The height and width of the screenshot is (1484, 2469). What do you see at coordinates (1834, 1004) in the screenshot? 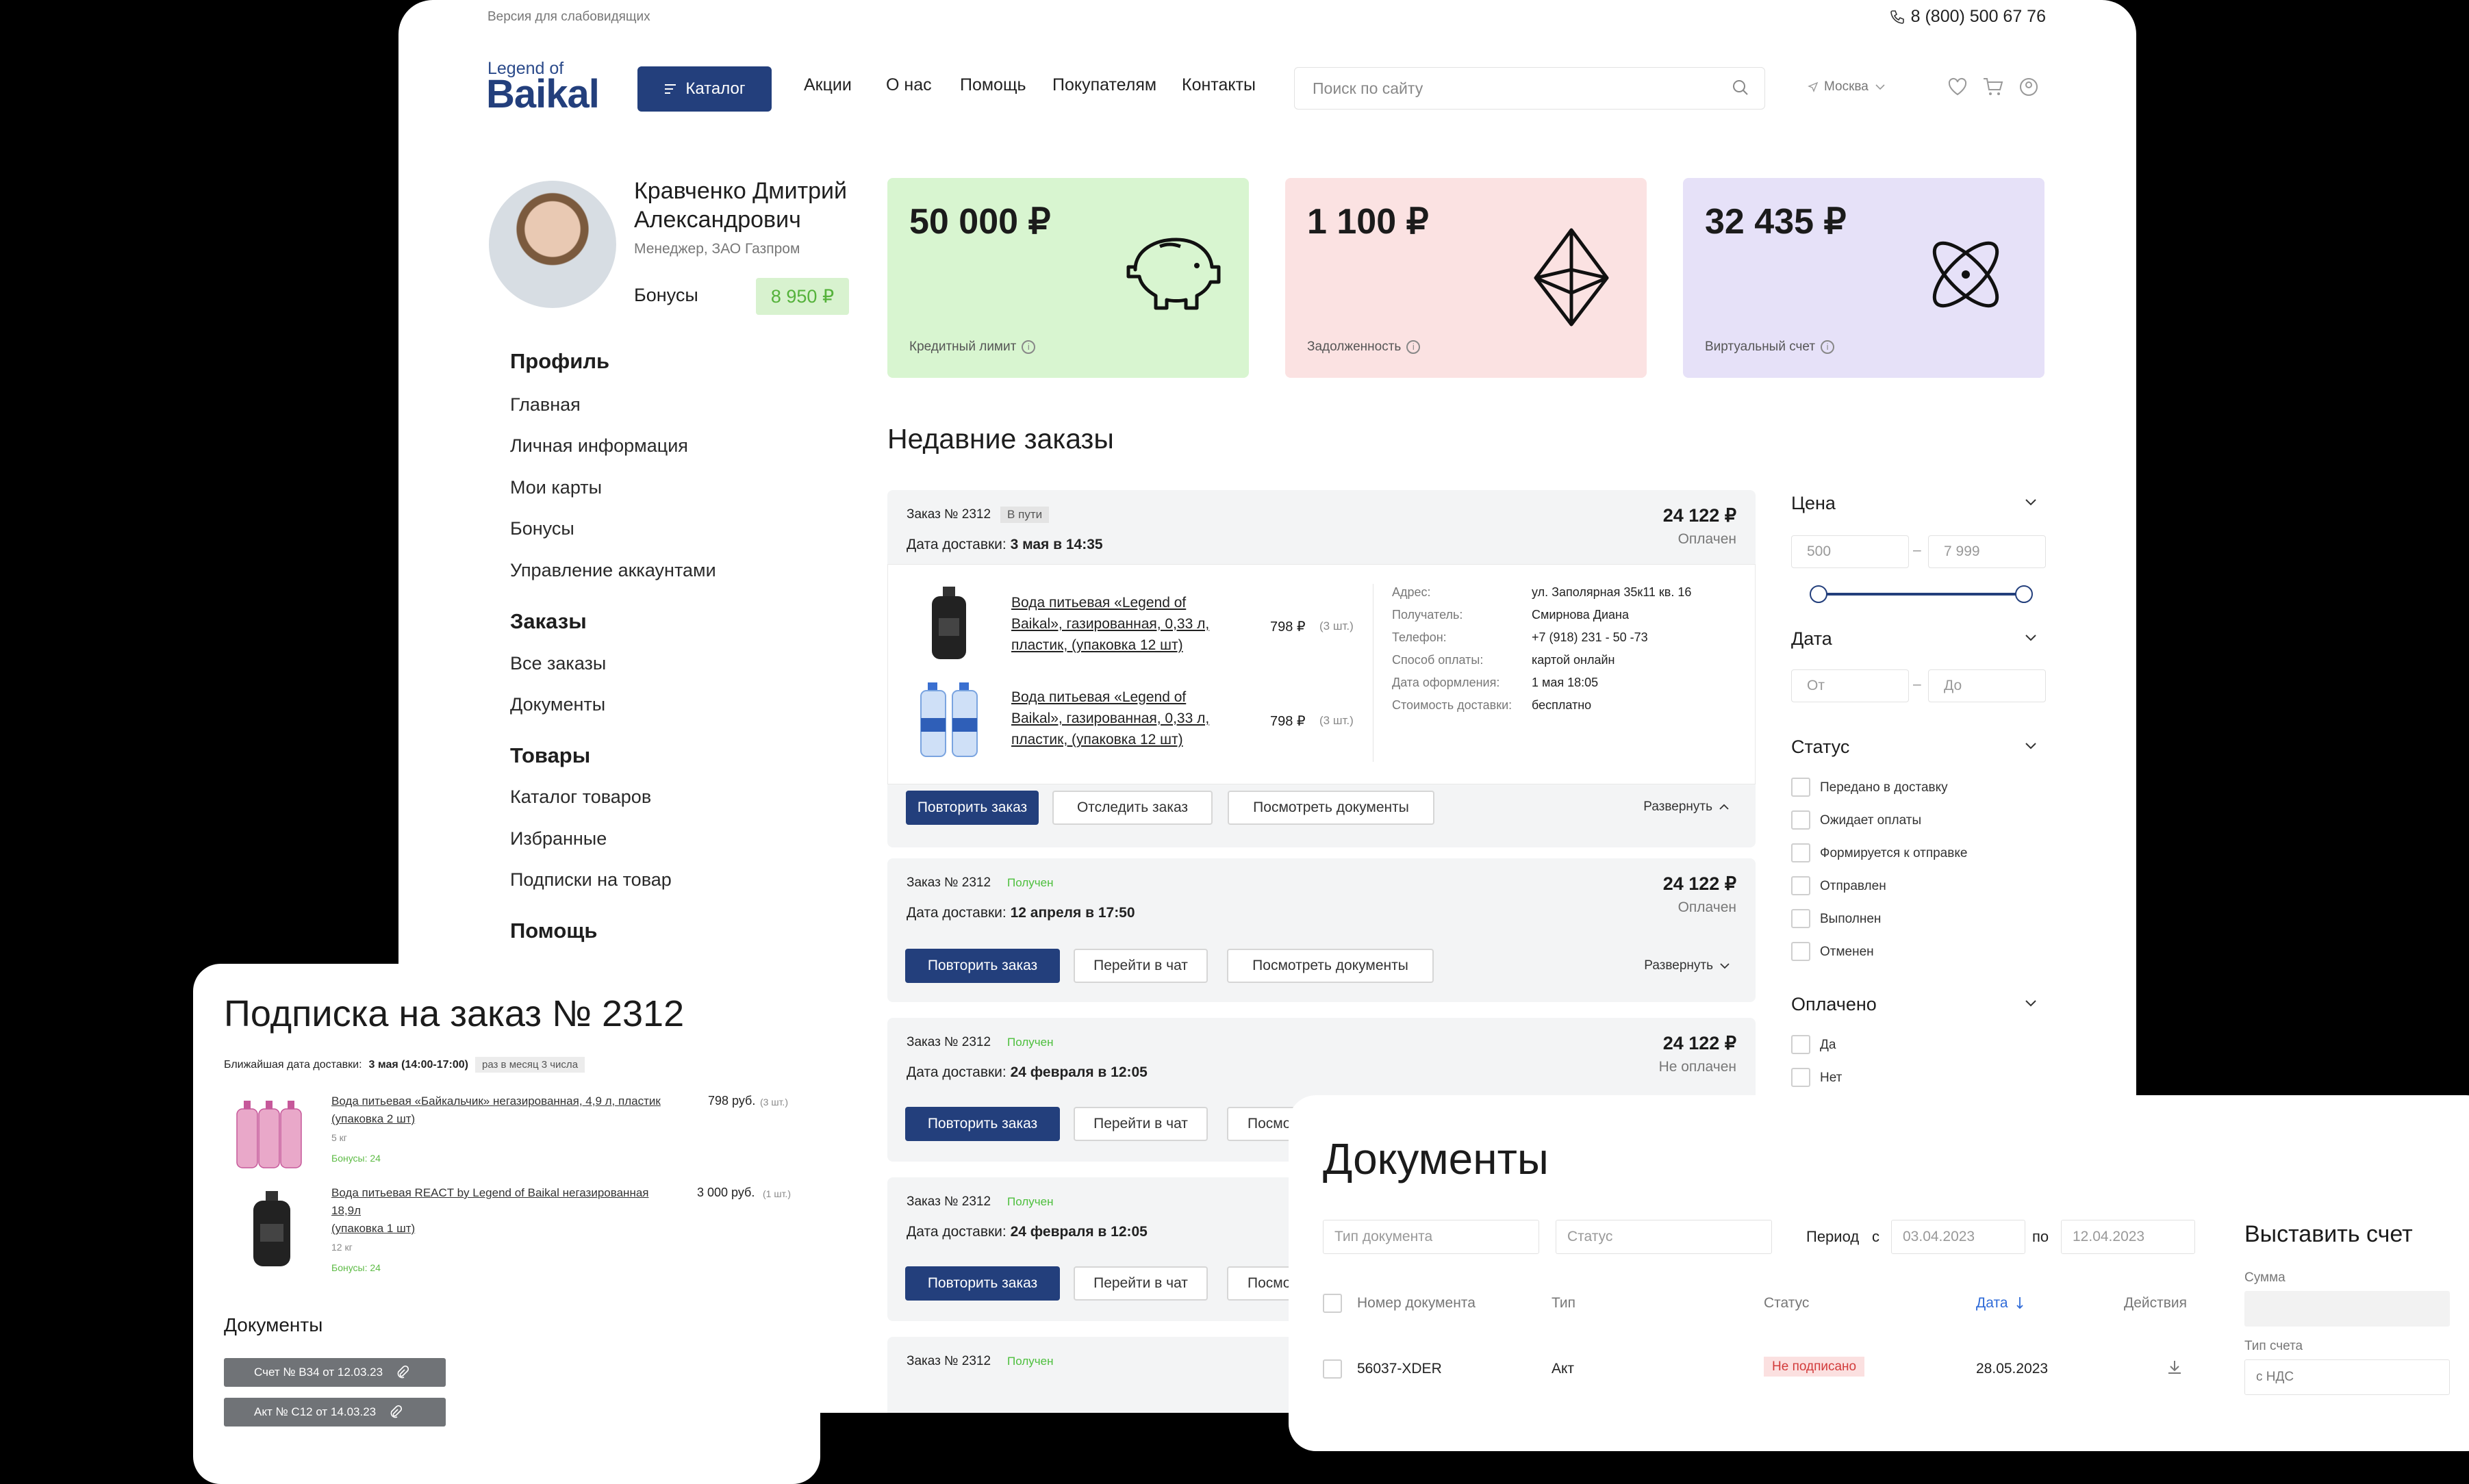
I see `filter-paid-title: Оплачено` at bounding box center [1834, 1004].